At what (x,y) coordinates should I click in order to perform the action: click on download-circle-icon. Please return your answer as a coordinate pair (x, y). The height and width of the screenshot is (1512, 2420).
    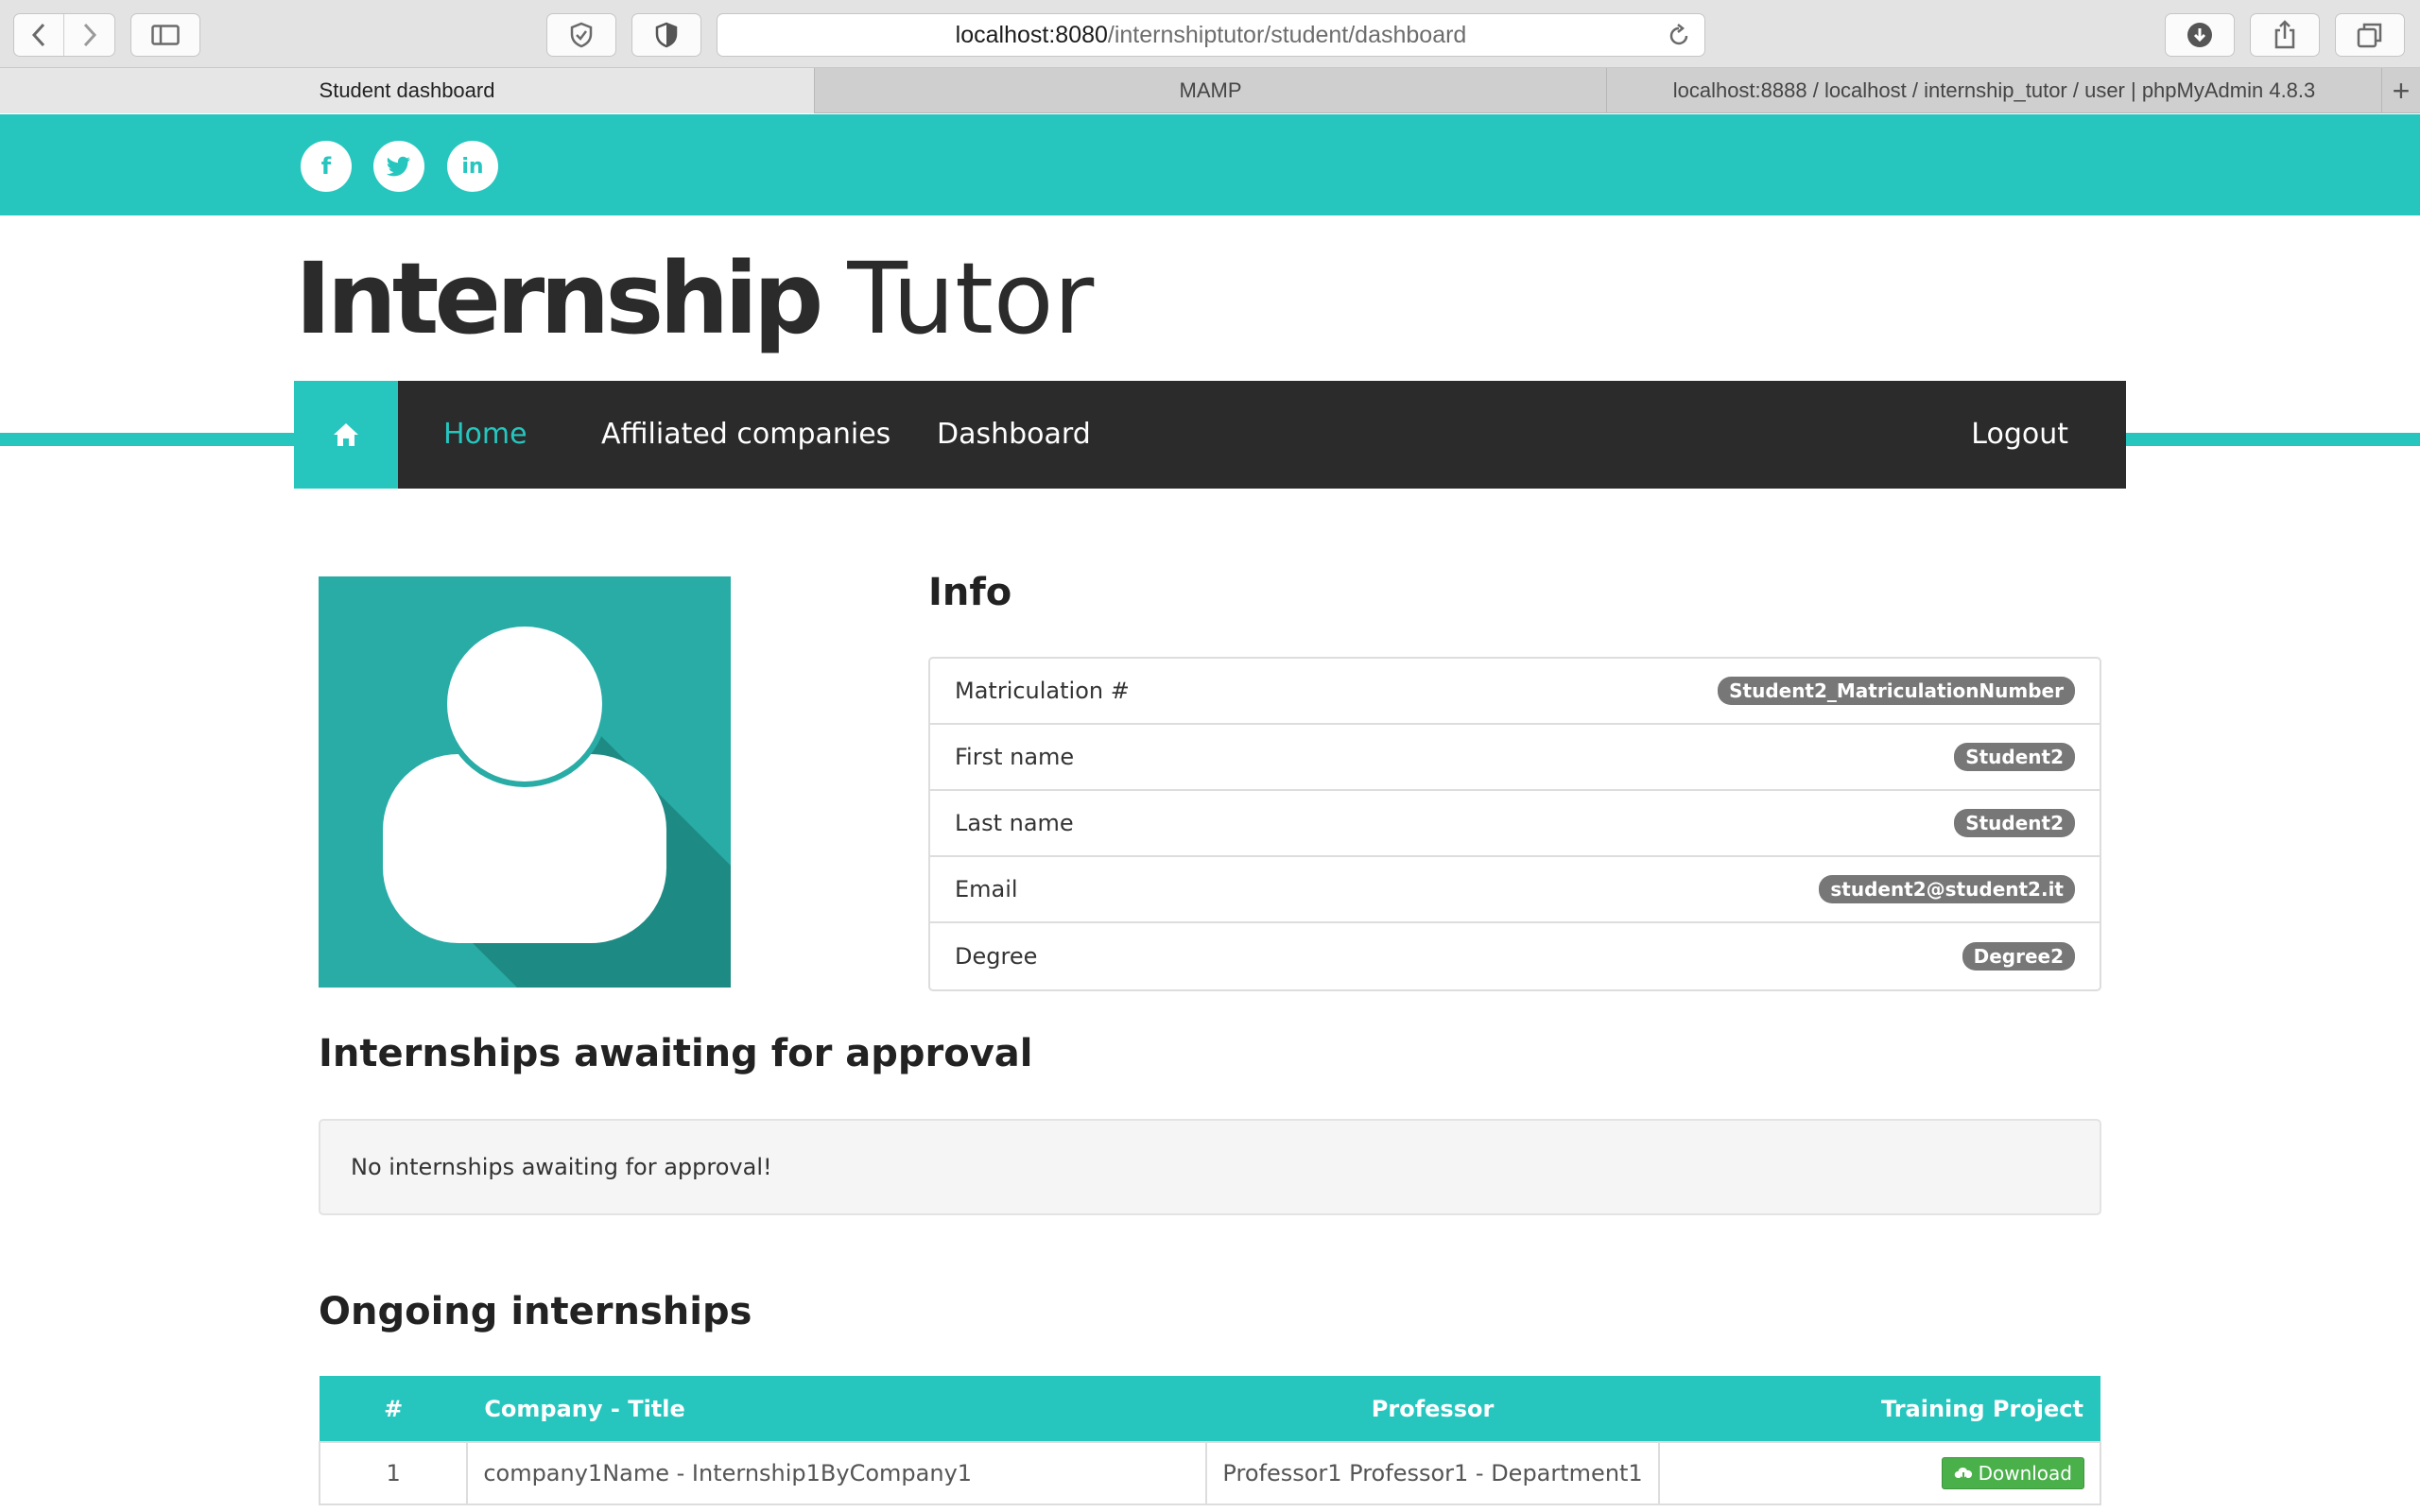
    Looking at the image, I should click on (2199, 35).